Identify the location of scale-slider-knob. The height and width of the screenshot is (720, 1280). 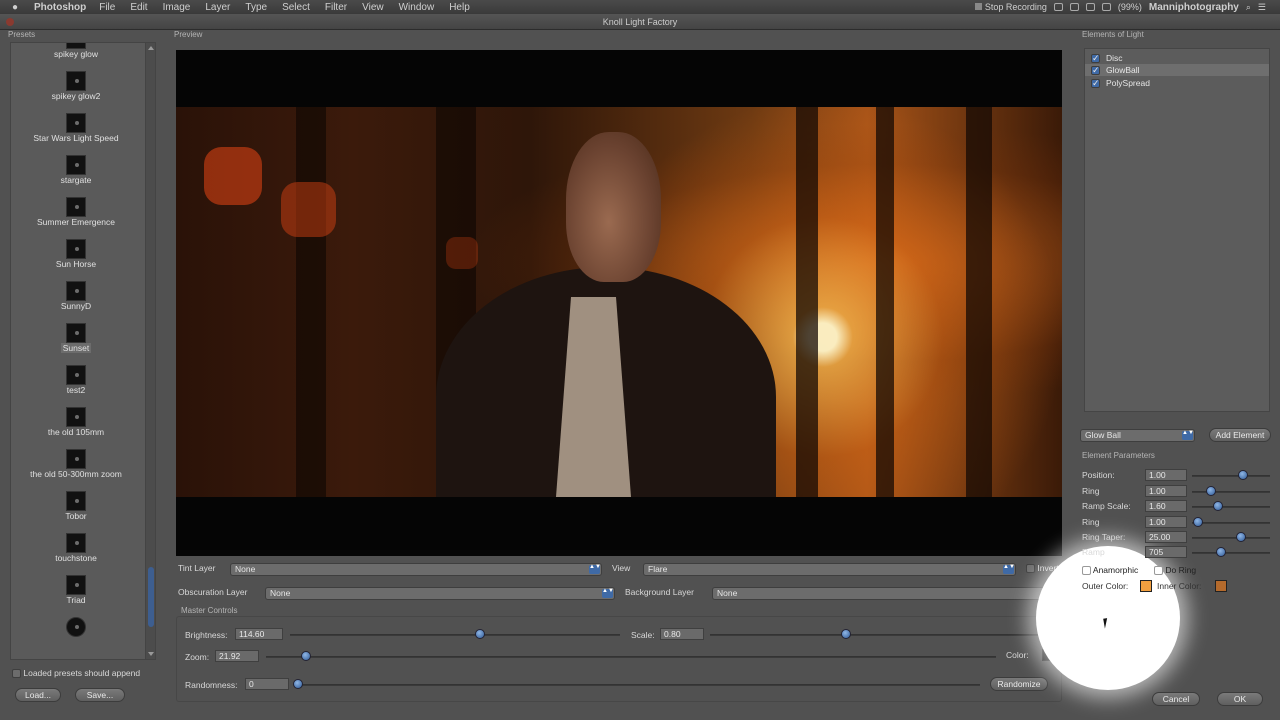
(846, 634).